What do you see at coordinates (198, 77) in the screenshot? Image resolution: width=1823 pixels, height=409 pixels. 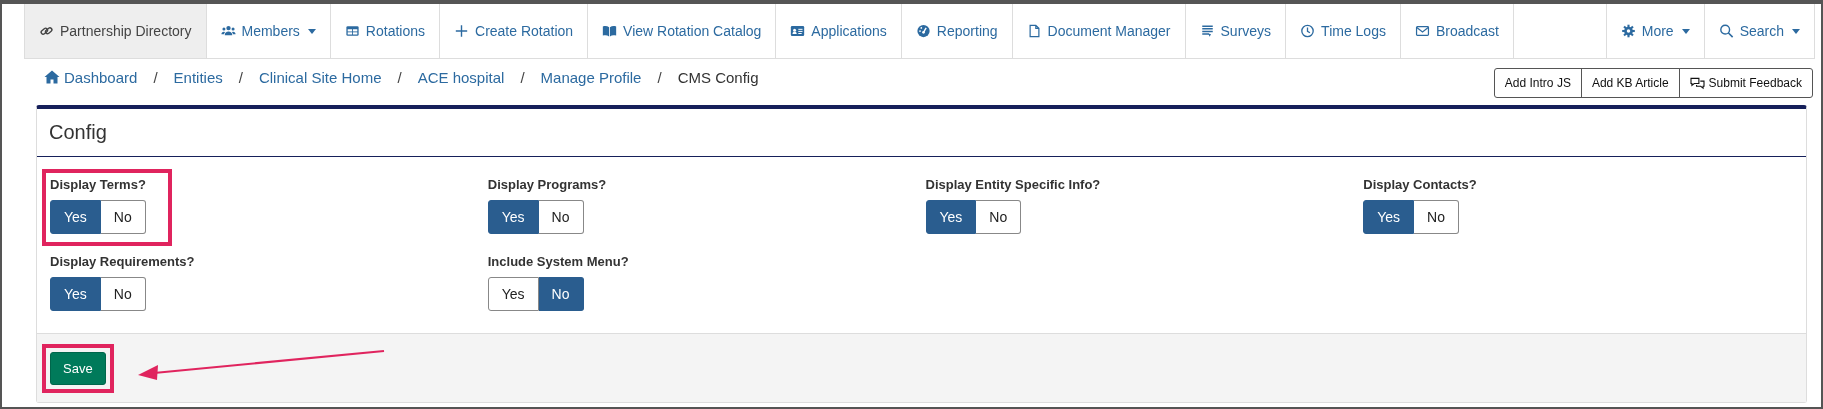 I see `breadcrumb-link: Entities` at bounding box center [198, 77].